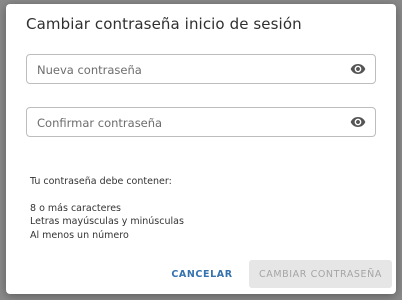  Describe the element at coordinates (187, 123) in the screenshot. I see `confirm-password-input` at that location.